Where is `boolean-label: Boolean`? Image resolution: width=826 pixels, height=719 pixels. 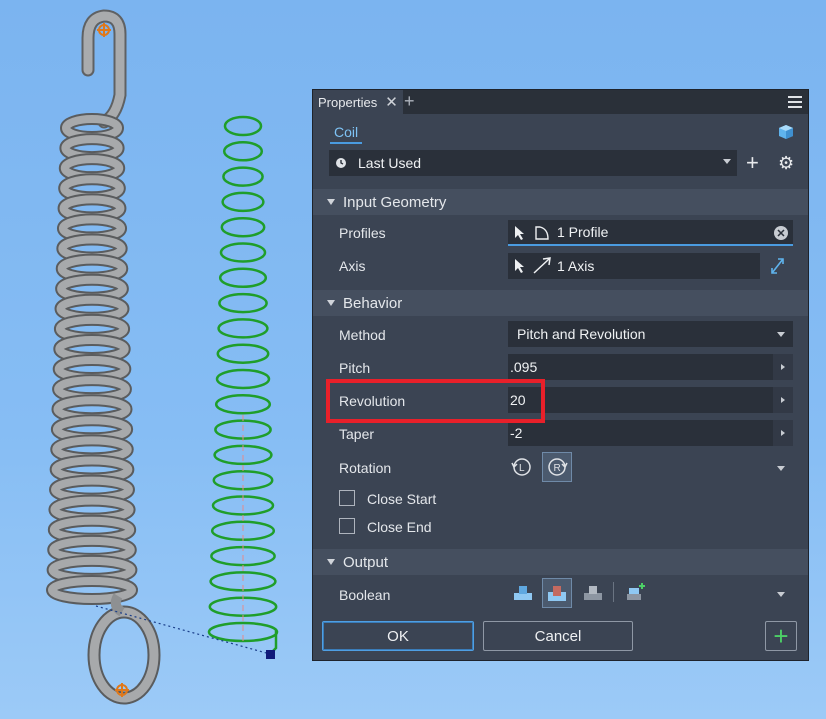
boolean-label: Boolean is located at coordinates (365, 595).